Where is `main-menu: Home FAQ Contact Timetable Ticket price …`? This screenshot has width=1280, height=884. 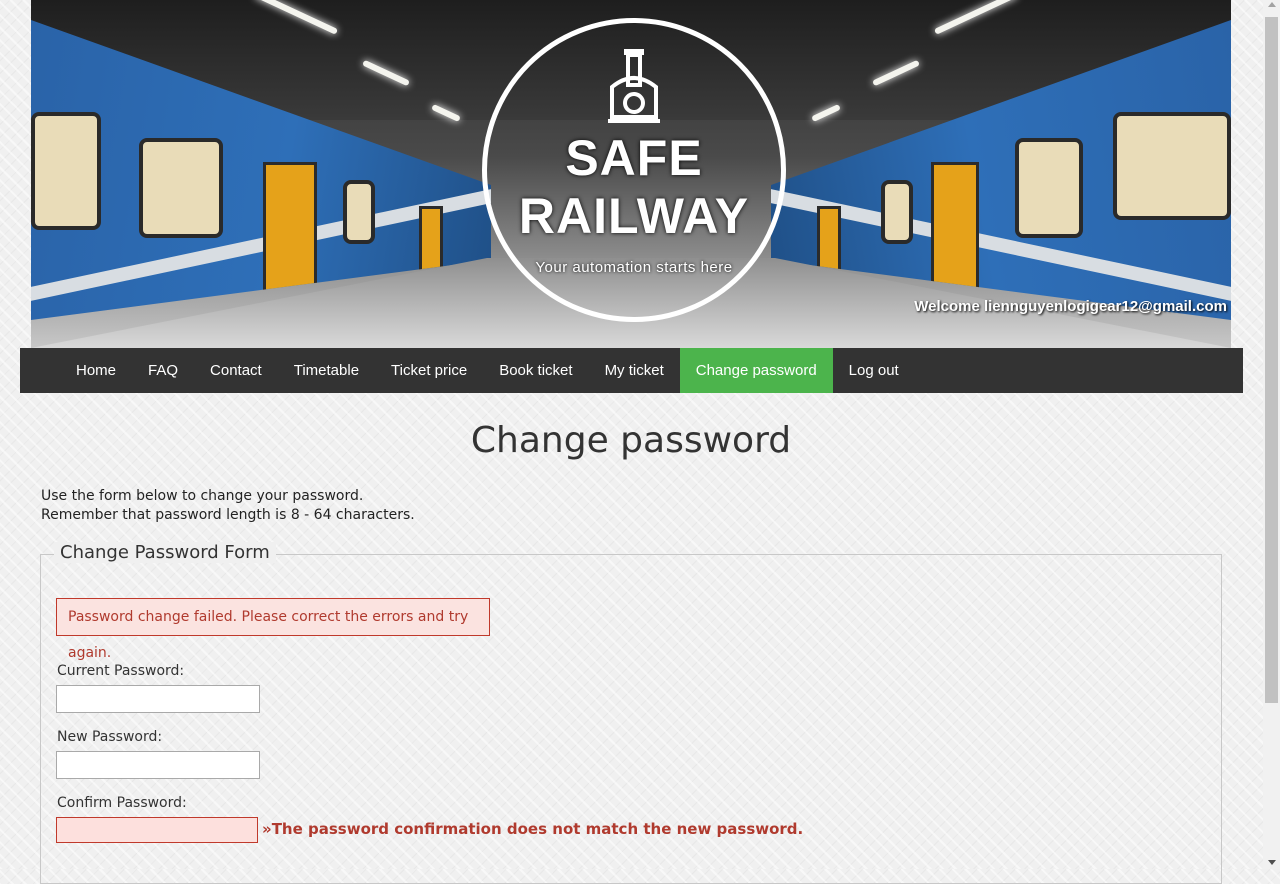 main-menu: Home FAQ Contact Timetable Ticket price … is located at coordinates (631, 370).